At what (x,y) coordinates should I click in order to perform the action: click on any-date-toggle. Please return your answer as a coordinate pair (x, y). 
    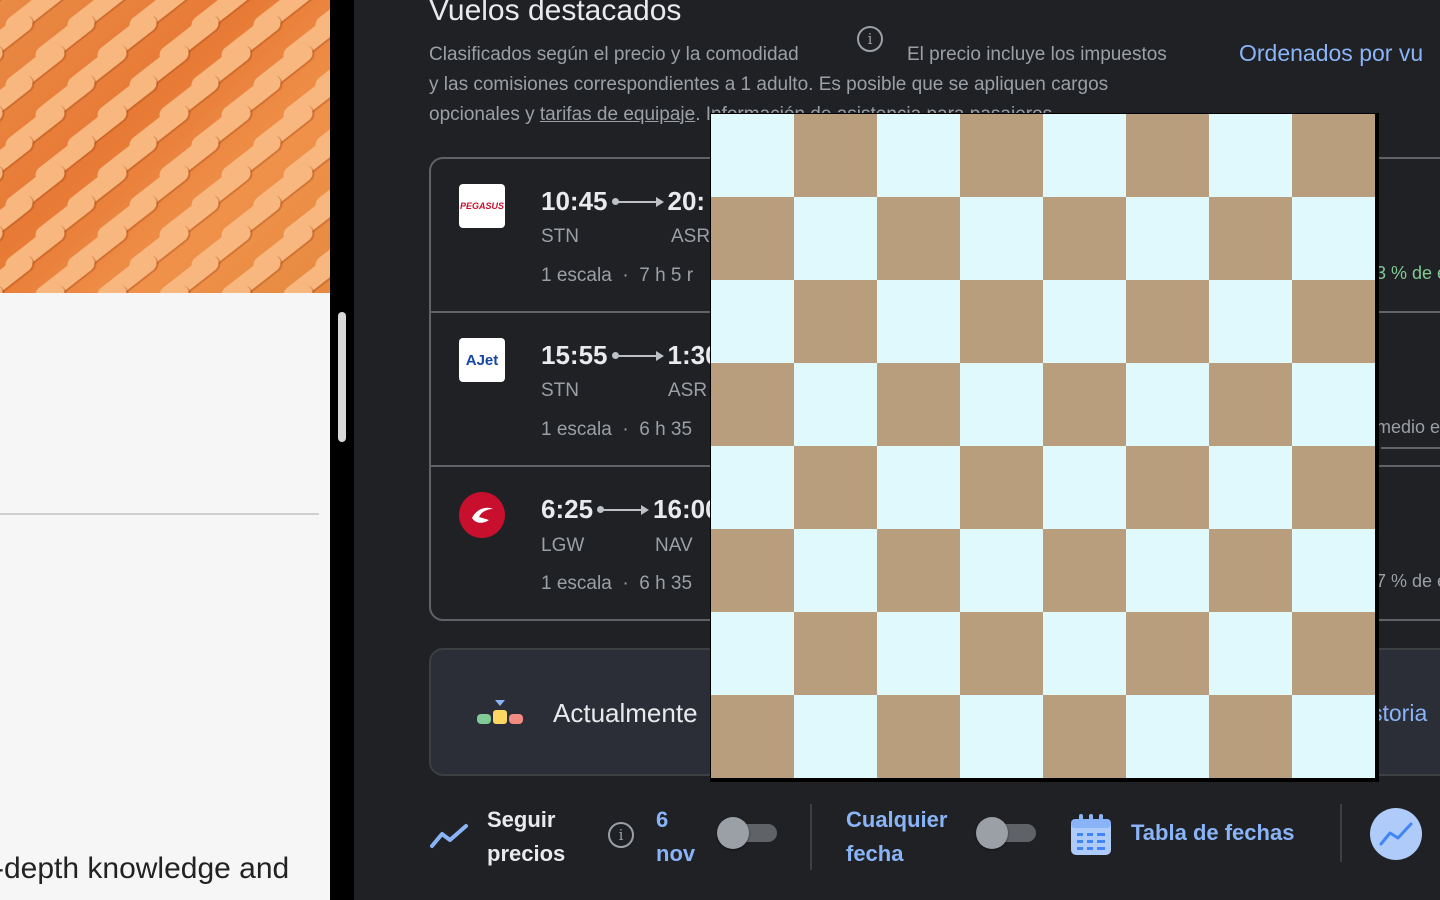
    Looking at the image, I should click on (1006, 833).